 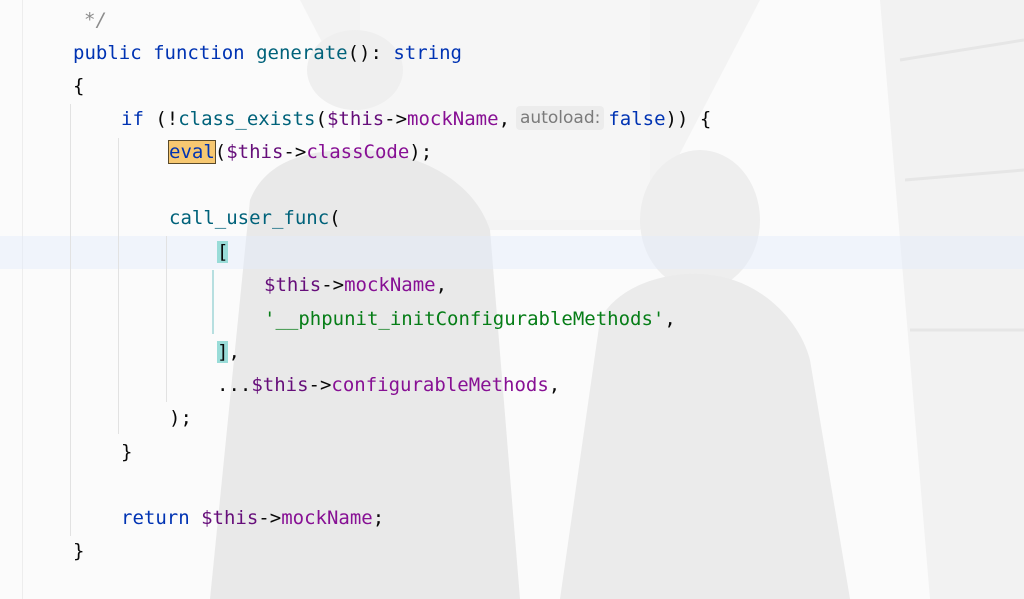 I want to click on code-line: eval($this->classCode);, so click(x=300, y=152).